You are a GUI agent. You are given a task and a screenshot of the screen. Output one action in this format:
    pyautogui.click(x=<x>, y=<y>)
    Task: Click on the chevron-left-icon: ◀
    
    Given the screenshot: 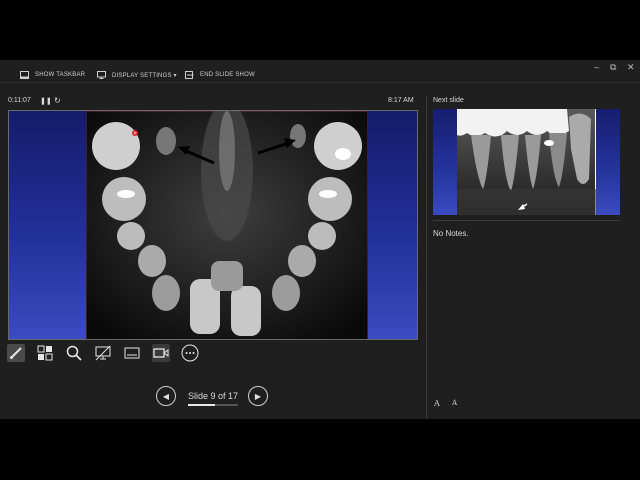 What is the action you would take?
    pyautogui.click(x=166, y=396)
    